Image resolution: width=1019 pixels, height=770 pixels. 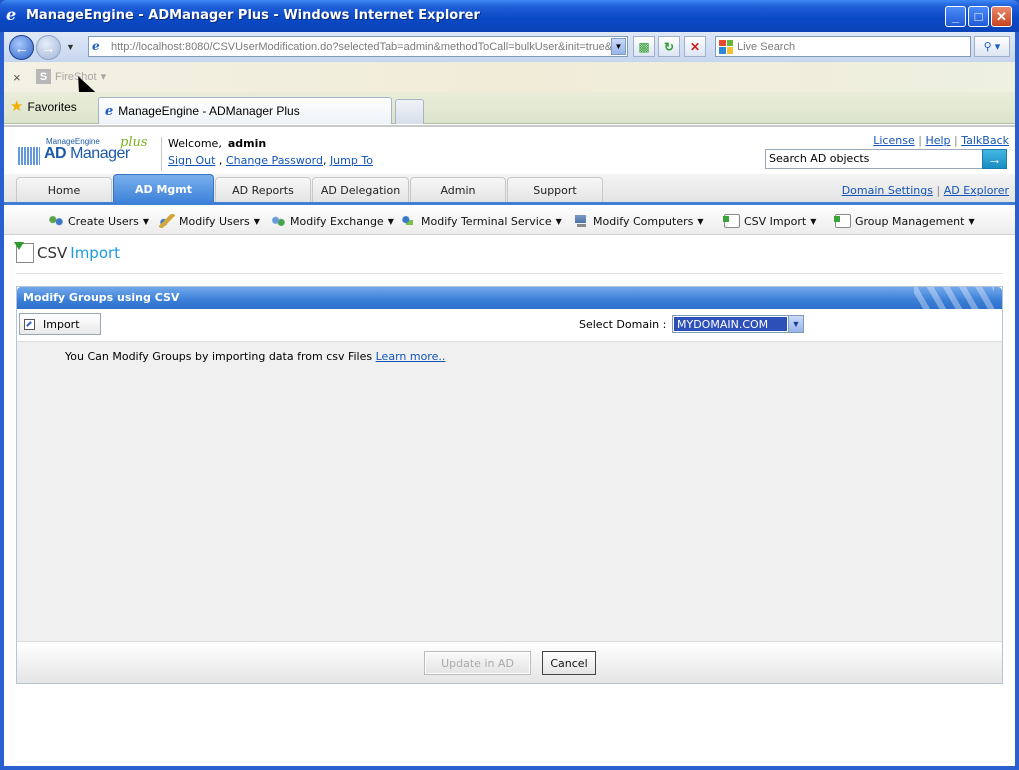 I want to click on panel-title: Modify Groups using CSV, so click(x=509, y=298).